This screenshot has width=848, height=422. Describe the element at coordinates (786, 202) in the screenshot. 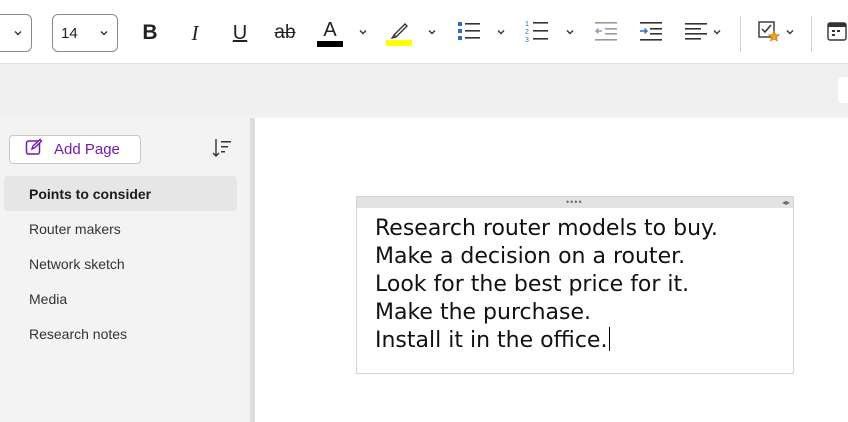

I see `resize-handle-icon: ◂▸` at that location.